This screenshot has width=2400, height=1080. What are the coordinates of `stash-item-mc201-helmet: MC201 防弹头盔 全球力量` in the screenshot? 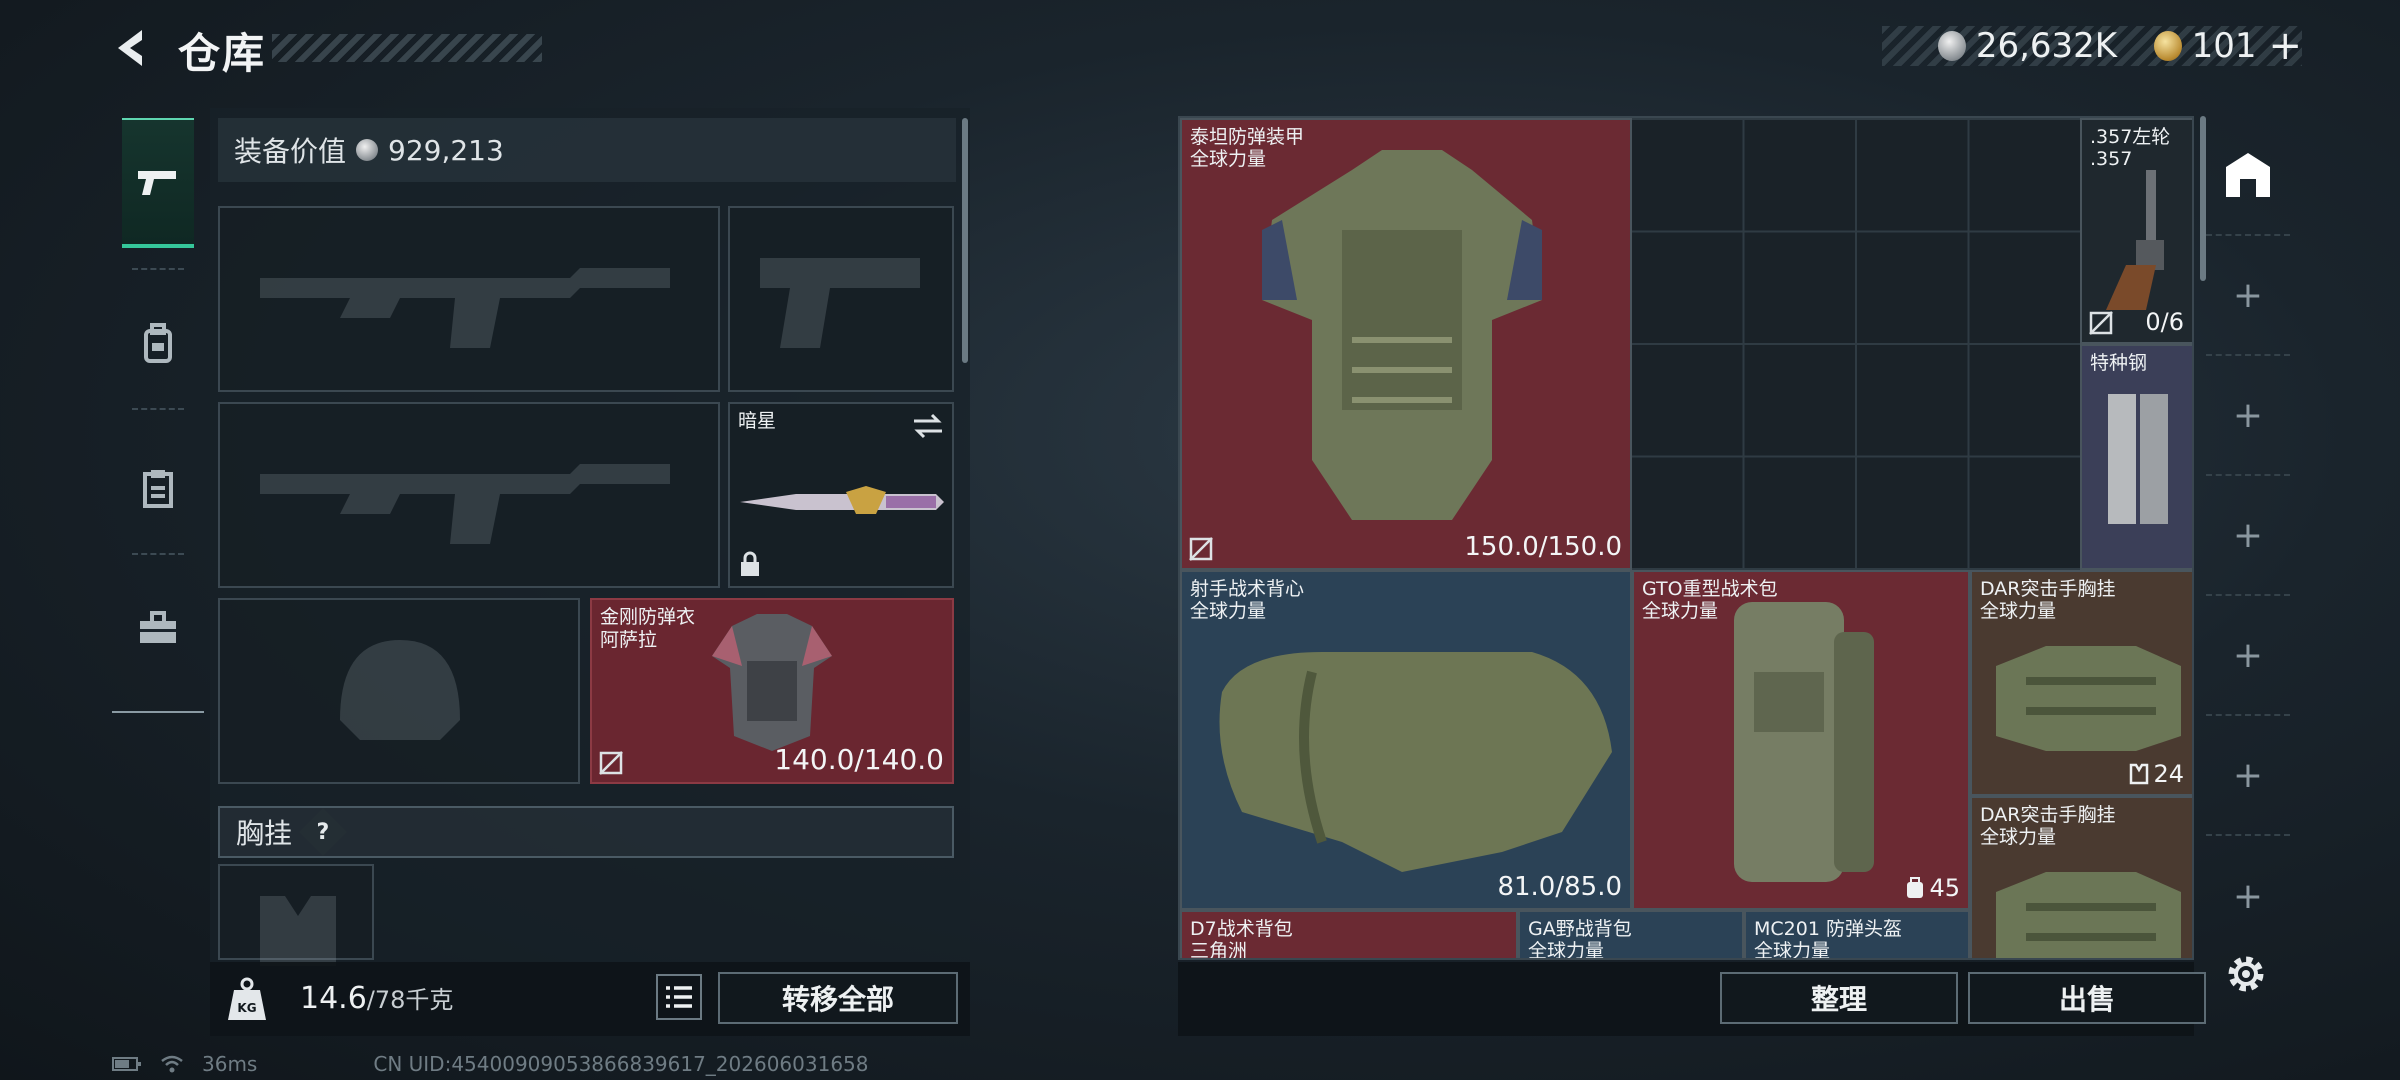 It's located at (1857, 935).